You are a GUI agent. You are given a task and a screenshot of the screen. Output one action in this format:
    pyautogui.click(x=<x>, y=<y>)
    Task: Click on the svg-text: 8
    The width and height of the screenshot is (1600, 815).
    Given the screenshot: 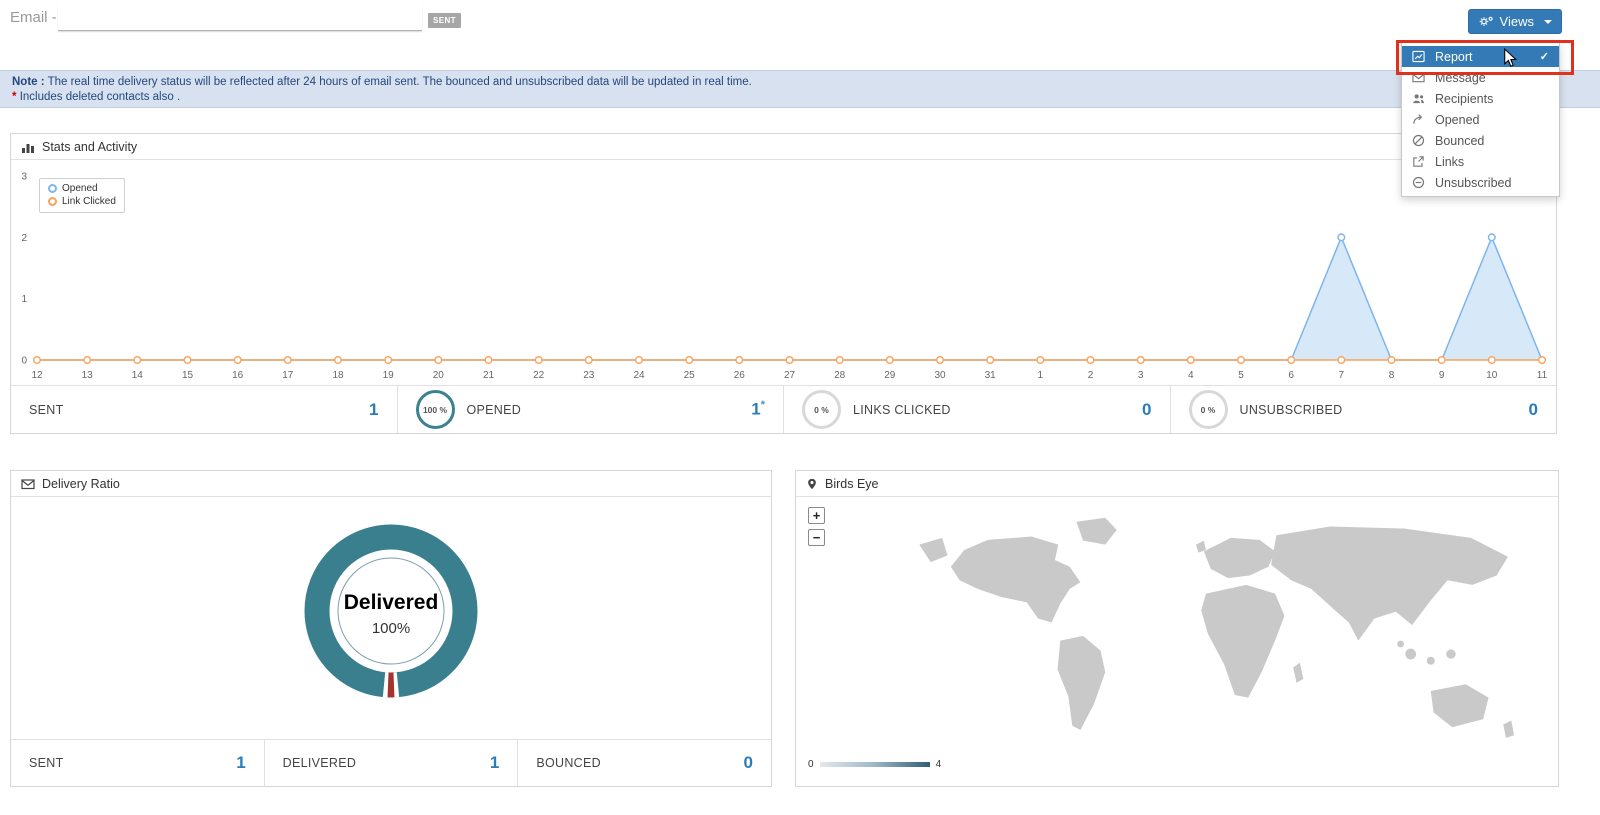 What is the action you would take?
    pyautogui.click(x=1392, y=375)
    